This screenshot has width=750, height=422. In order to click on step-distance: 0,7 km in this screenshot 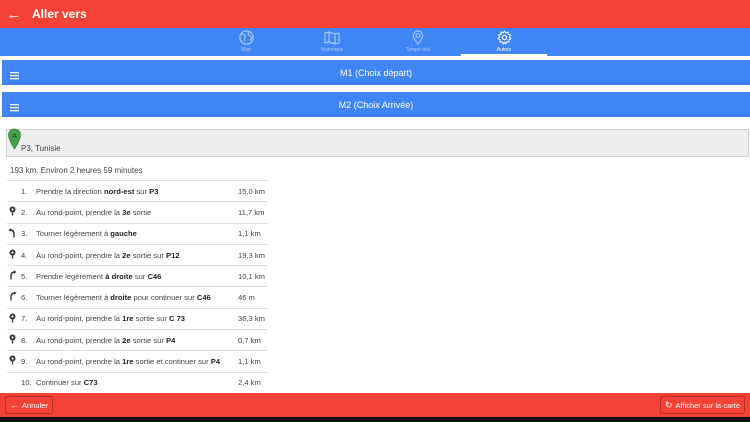, I will do `click(249, 340)`.